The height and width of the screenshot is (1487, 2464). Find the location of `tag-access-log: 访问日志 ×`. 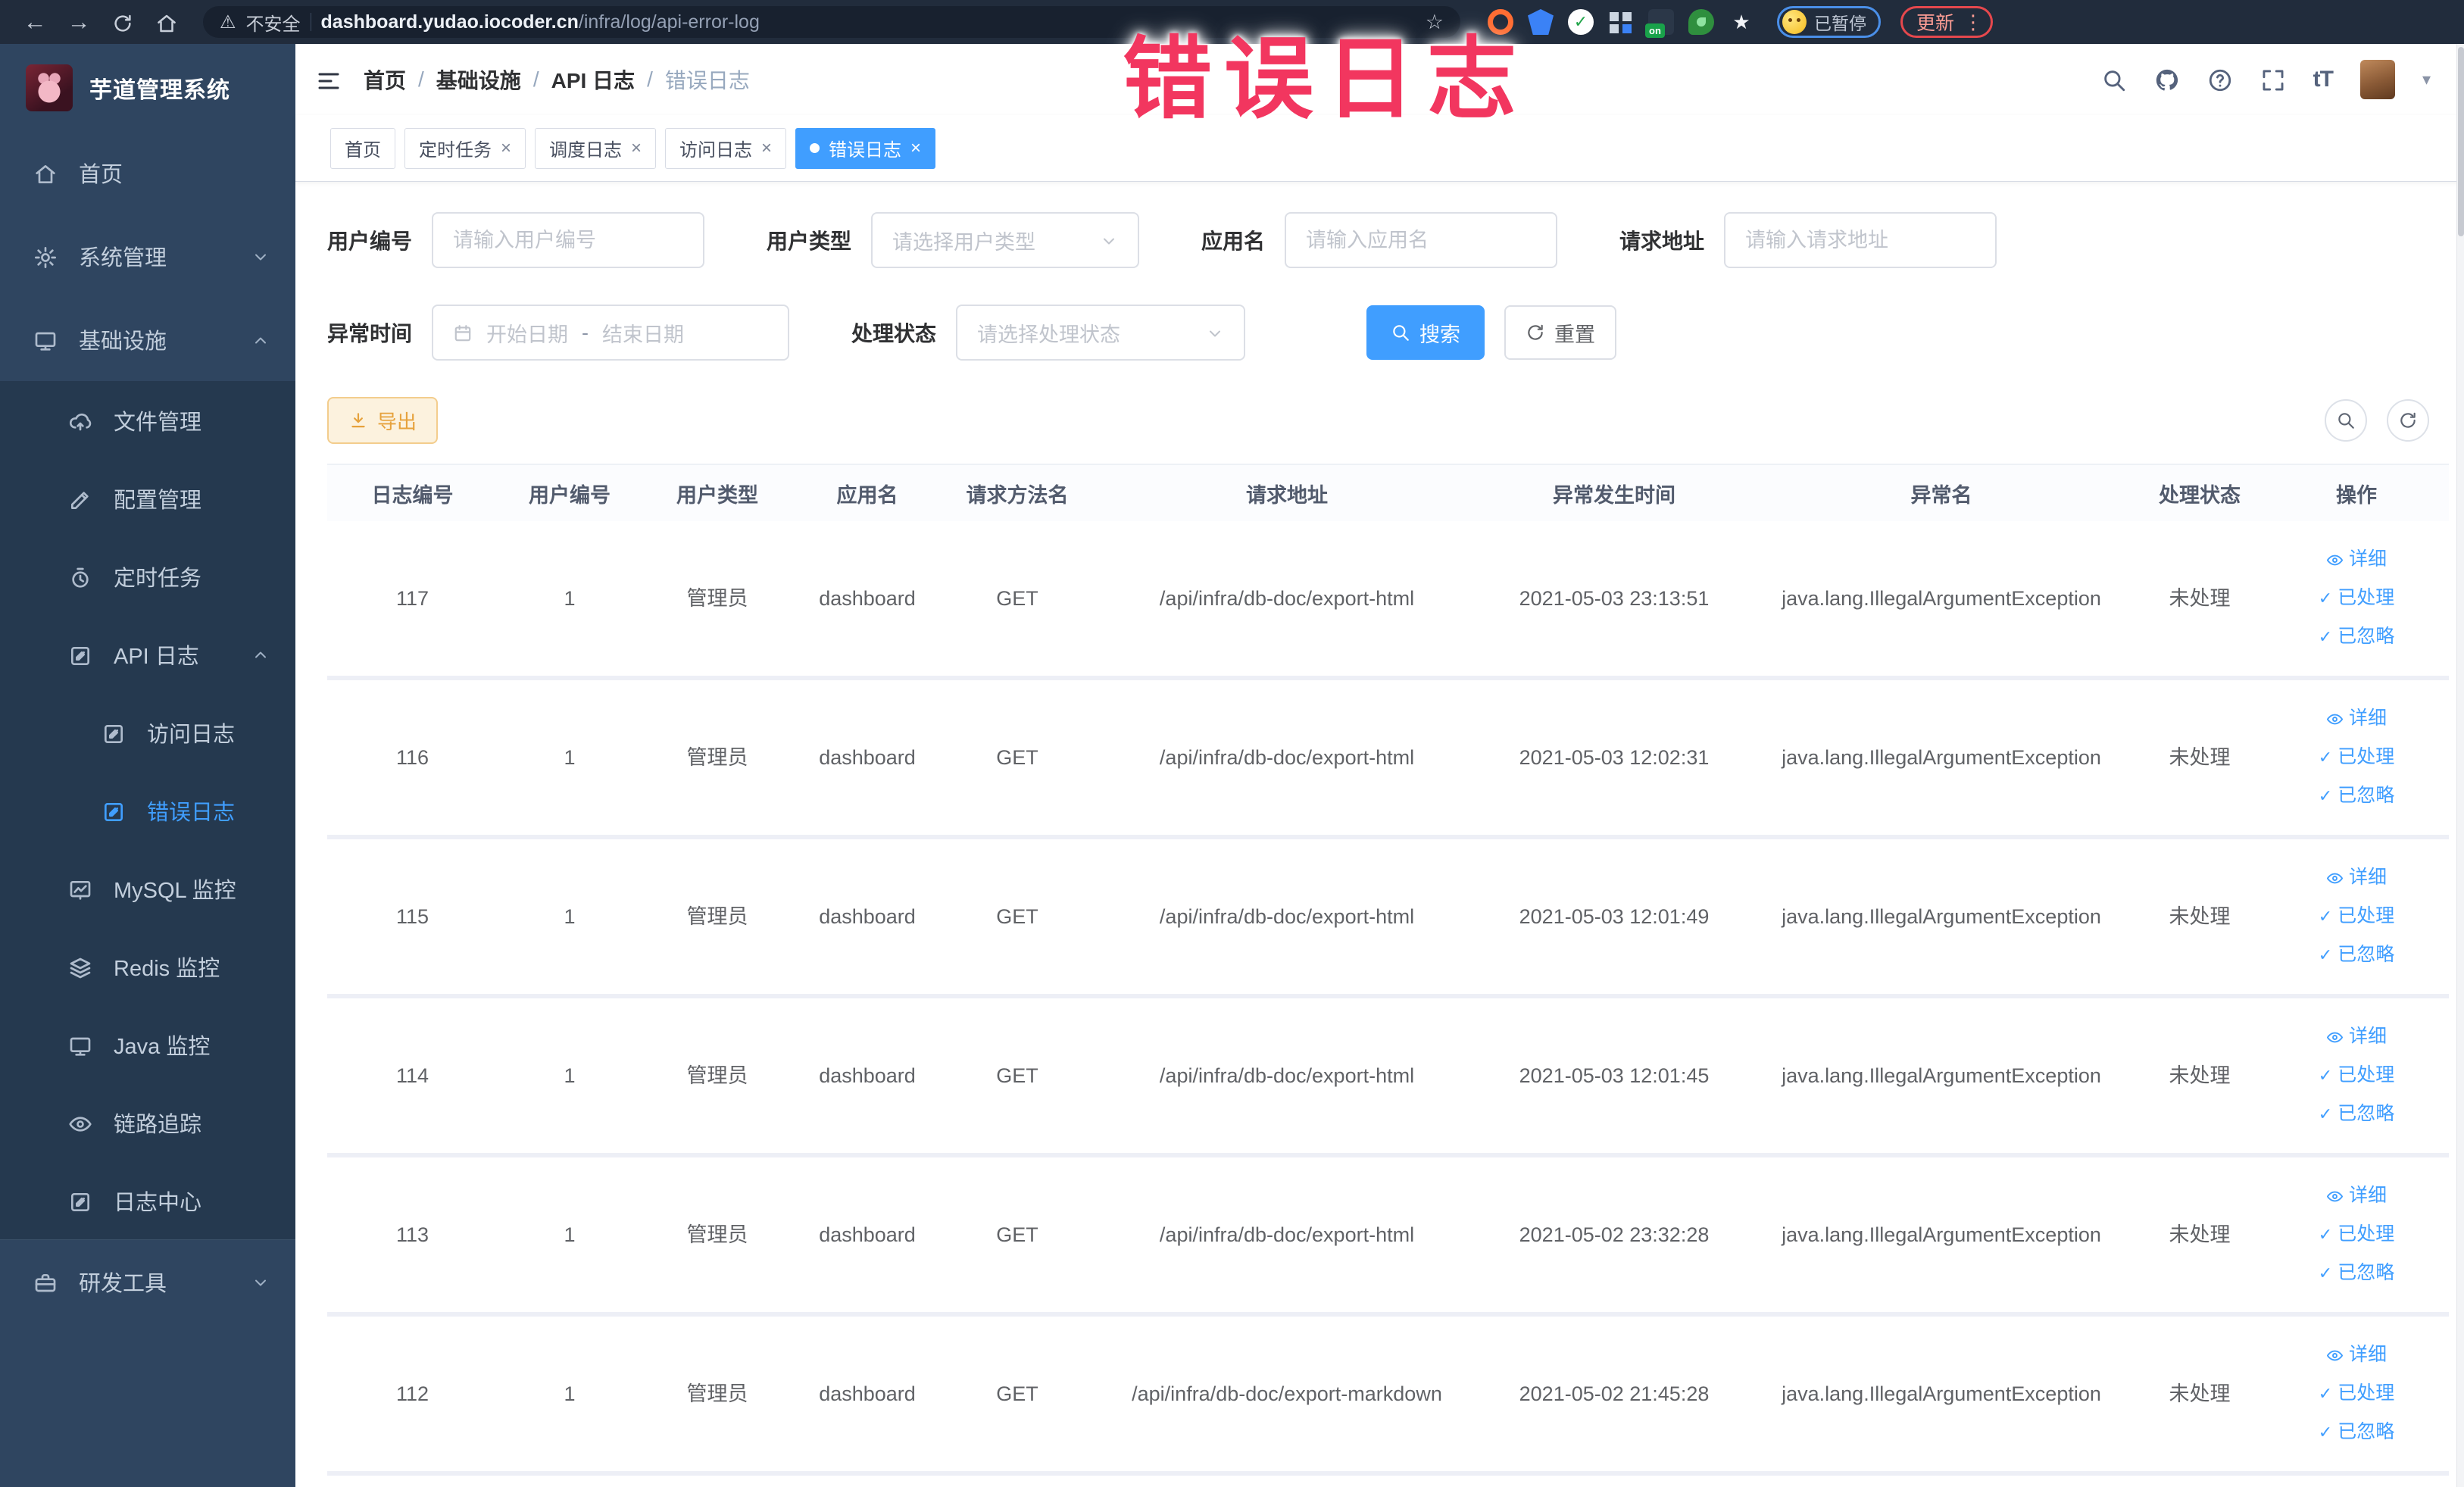

tag-access-log: 访问日志 × is located at coordinates (726, 148).